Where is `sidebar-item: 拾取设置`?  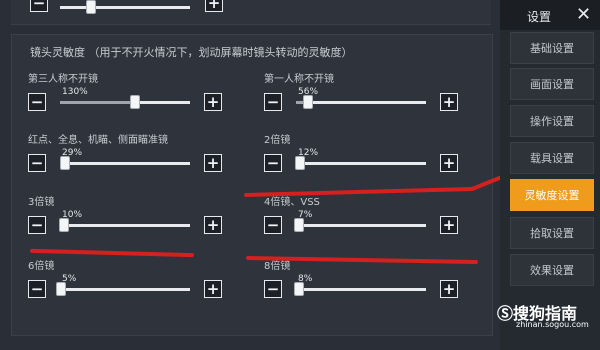
sidebar-item: 拾取设置 is located at coordinates (552, 233).